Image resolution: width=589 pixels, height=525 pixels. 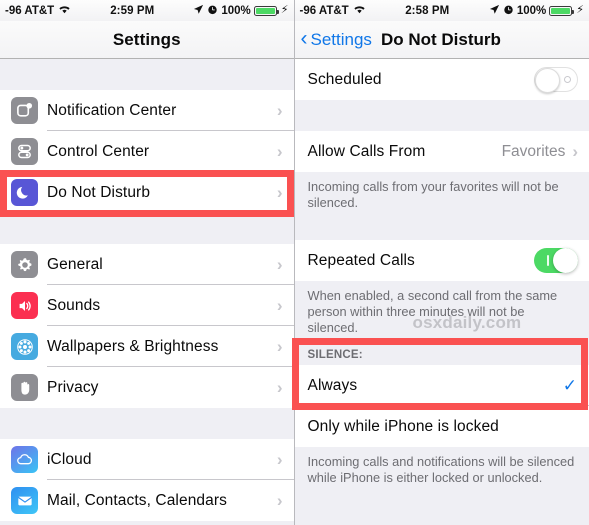 What do you see at coordinates (147, 74) in the screenshot?
I see `list-gap-top` at bounding box center [147, 74].